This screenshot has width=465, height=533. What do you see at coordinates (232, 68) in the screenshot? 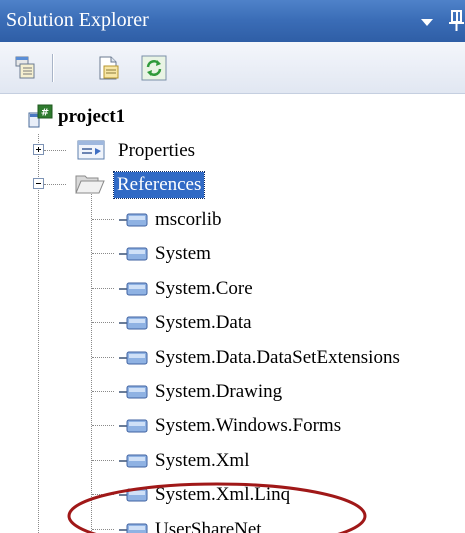
I see `toolbar` at bounding box center [232, 68].